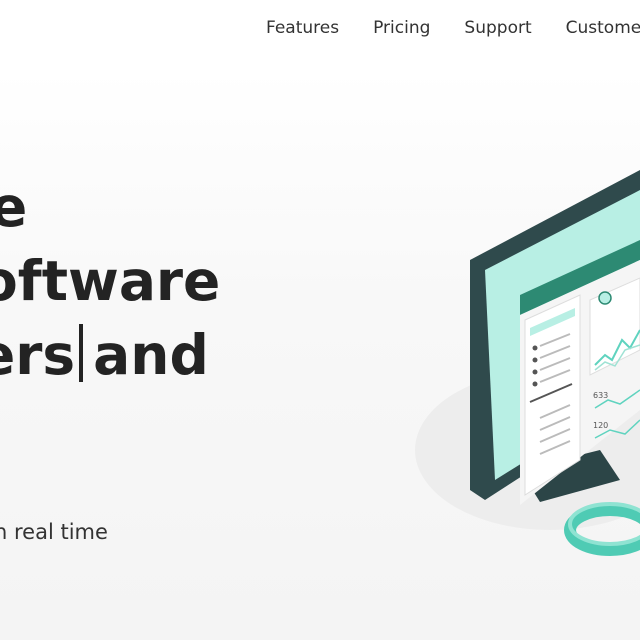 The width and height of the screenshot is (640, 640). What do you see at coordinates (600, 425) in the screenshot?
I see `metric-120: 120` at bounding box center [600, 425].